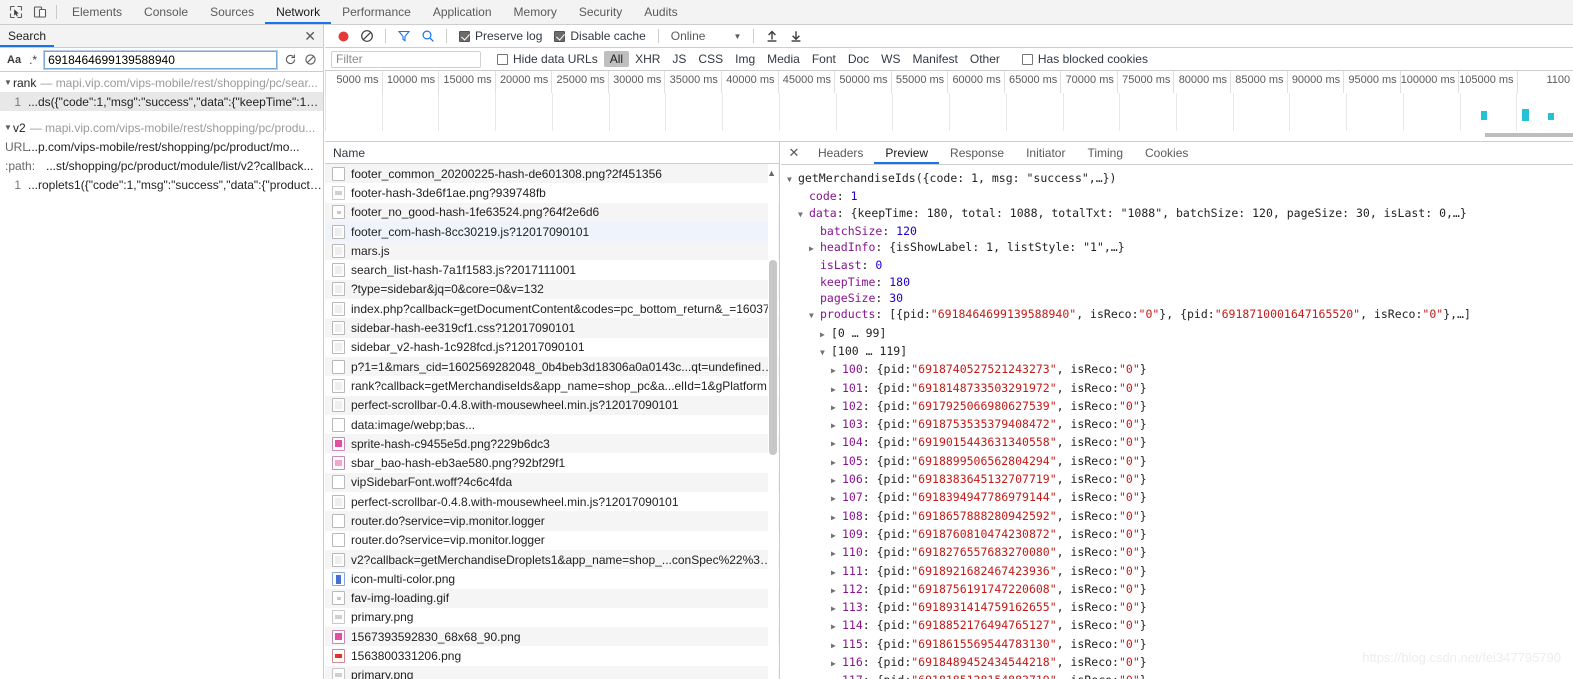 Image resolution: width=1573 pixels, height=679 pixels. What do you see at coordinates (1180, 334) in the screenshot?
I see `json-range-collapsed: ▶ [0 … 99]` at bounding box center [1180, 334].